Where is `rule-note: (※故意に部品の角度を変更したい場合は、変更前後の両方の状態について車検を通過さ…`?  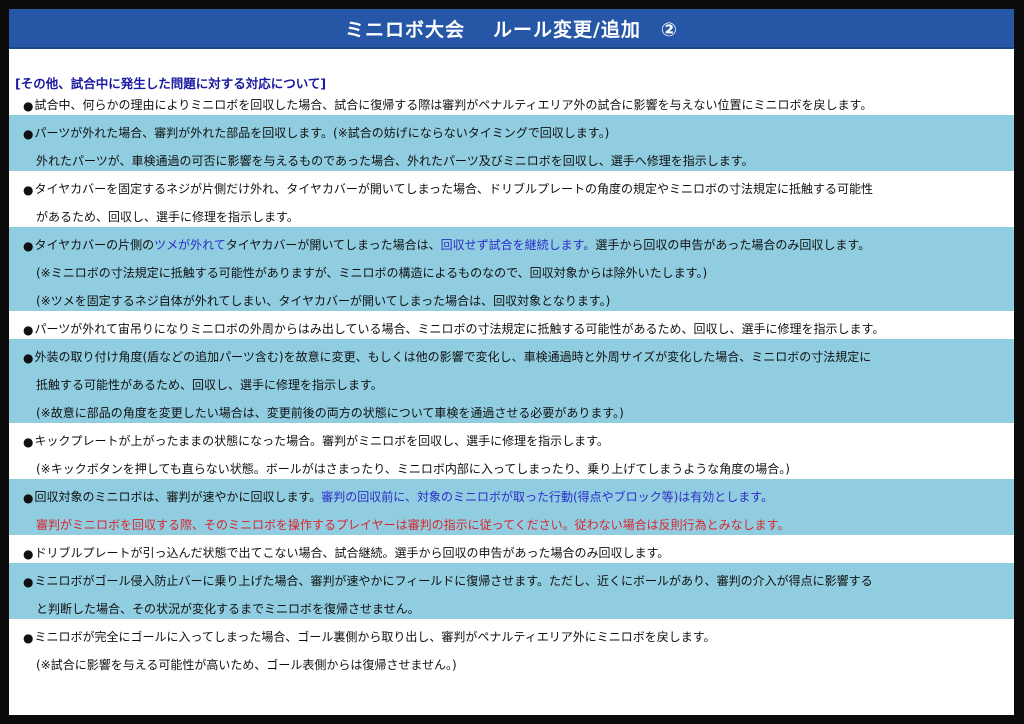 rule-note: (※故意に部品の角度を変更したい場合は、変更前後の両方の状態について車検を通過さ… is located at coordinates (330, 413).